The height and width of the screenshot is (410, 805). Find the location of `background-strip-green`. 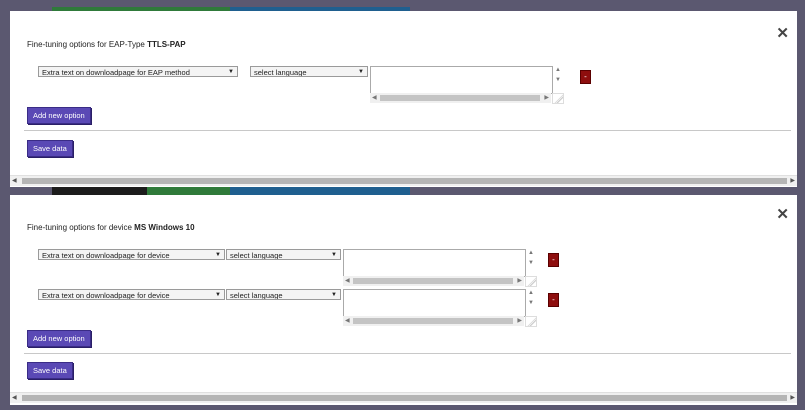

background-strip-green is located at coordinates (188, 191).